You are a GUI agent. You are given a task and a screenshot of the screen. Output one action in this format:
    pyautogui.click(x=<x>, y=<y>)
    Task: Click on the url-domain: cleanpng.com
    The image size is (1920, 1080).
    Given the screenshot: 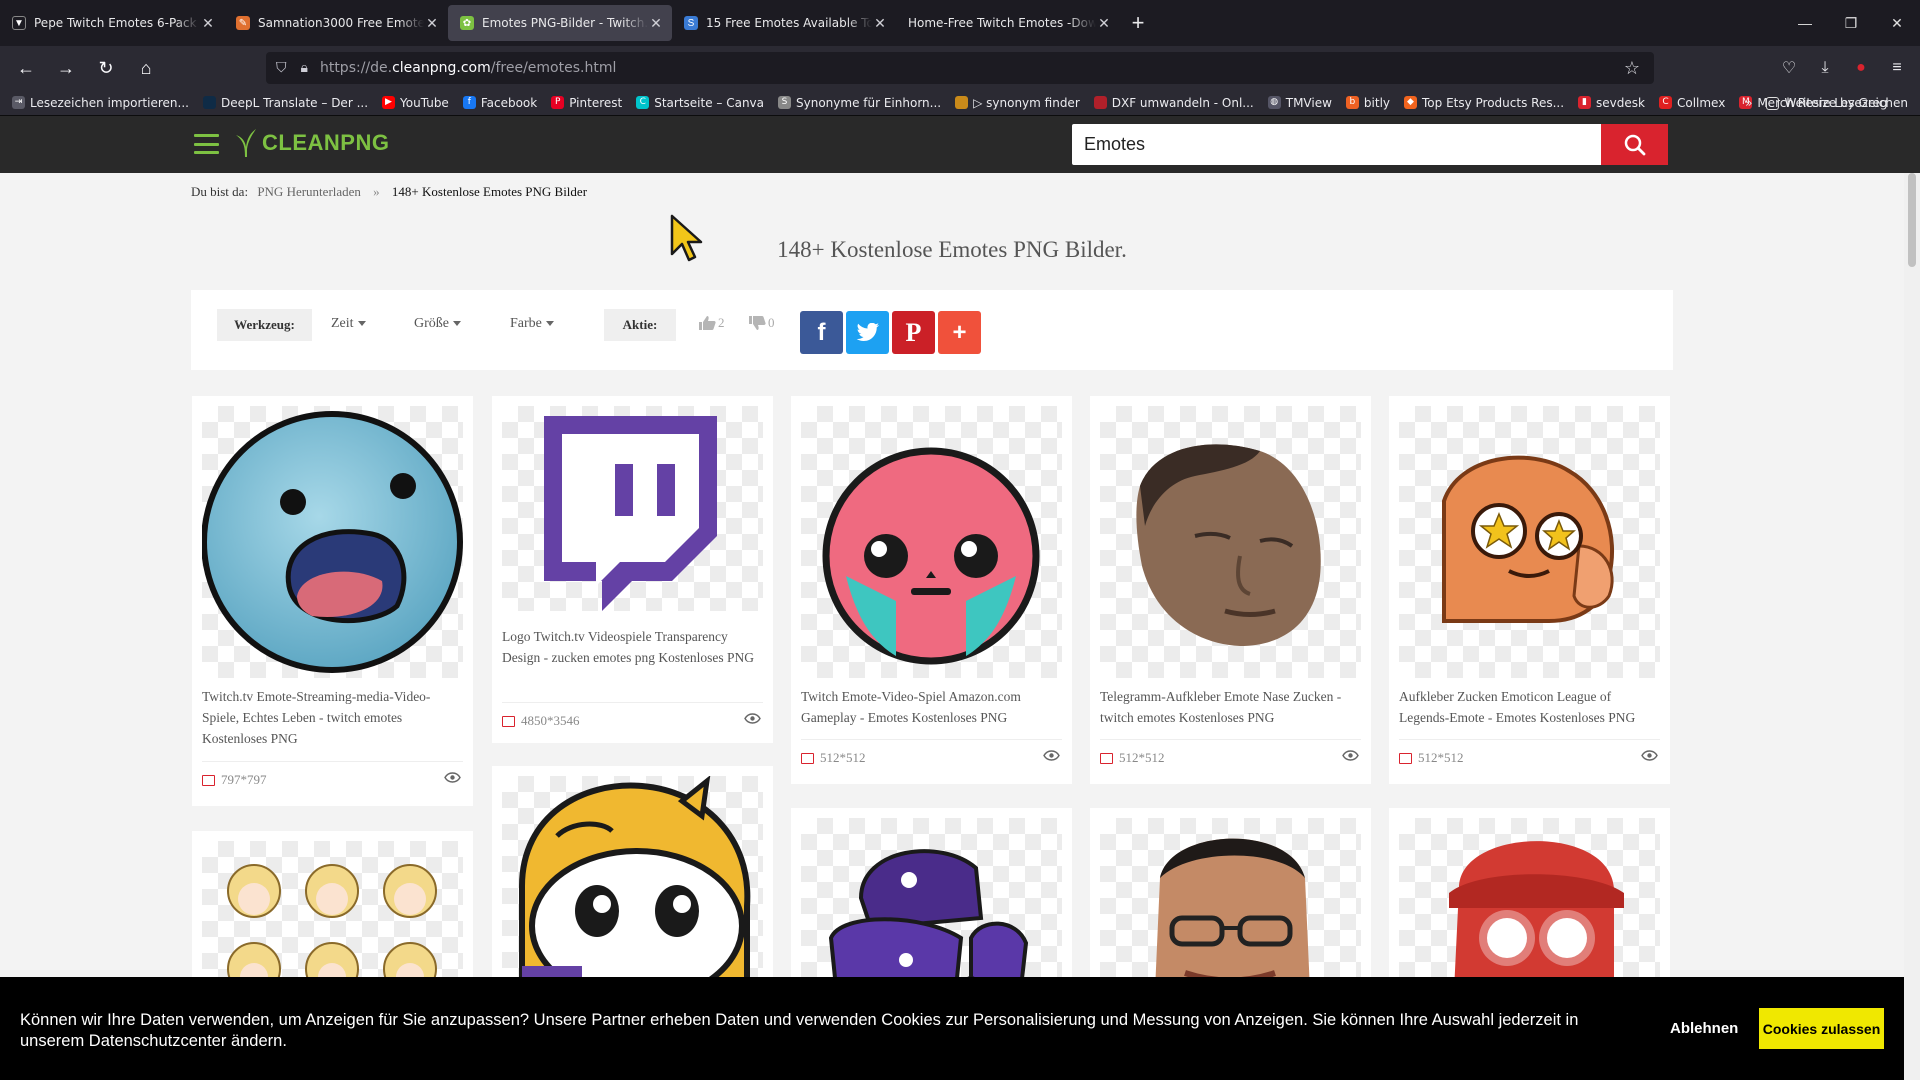 What is the action you would take?
    pyautogui.click(x=441, y=68)
    